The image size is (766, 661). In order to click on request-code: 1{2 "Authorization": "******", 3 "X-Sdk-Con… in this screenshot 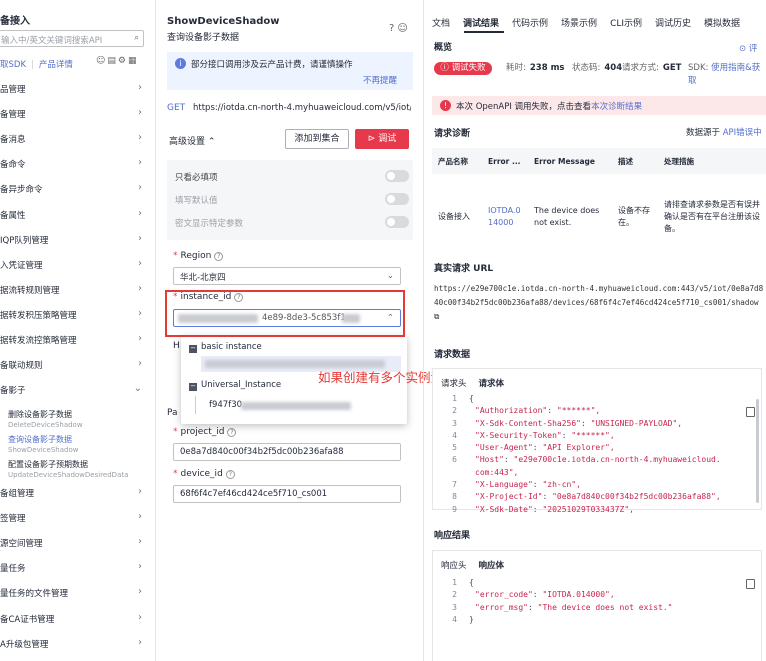, I will do `click(577, 454)`.